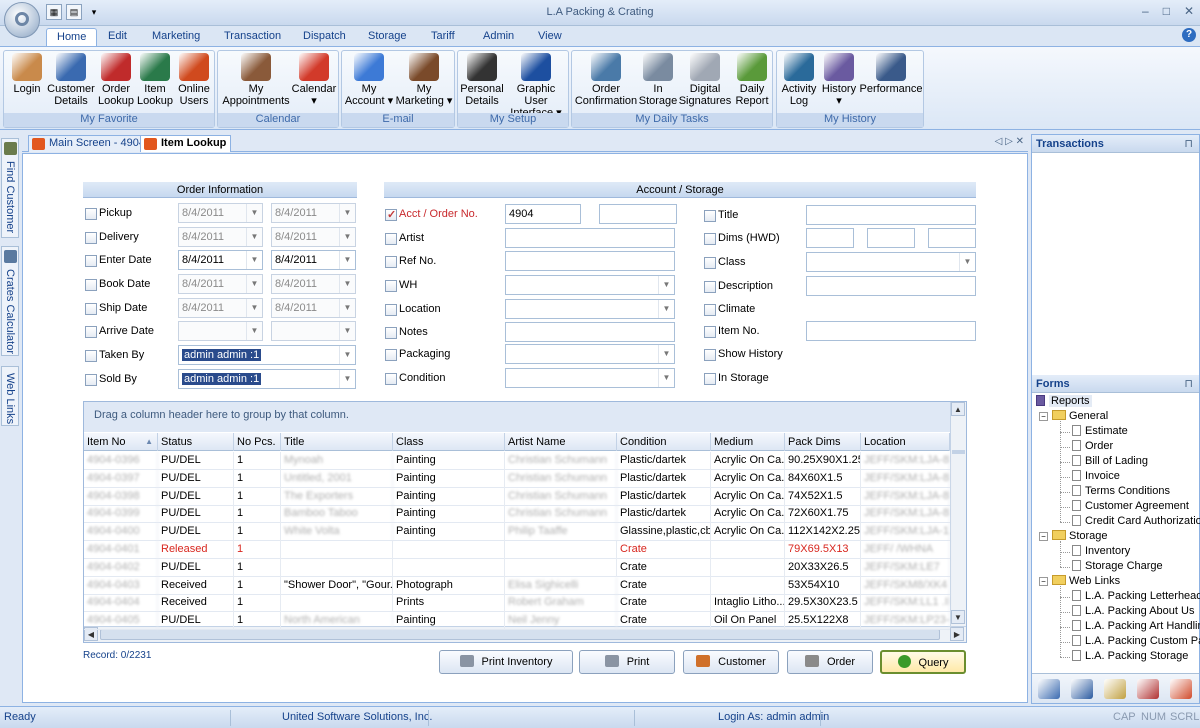 The height and width of the screenshot is (728, 1200). Describe the element at coordinates (752, 80) in the screenshot. I see `daily-report-button: Daily Report` at that location.